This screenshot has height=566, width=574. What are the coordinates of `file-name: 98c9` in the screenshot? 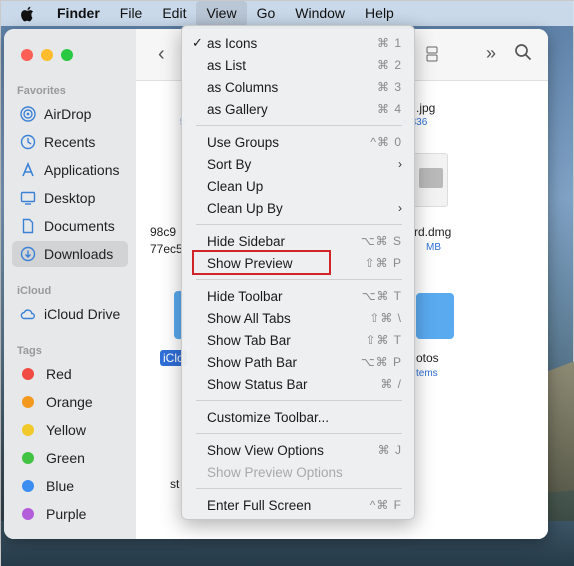 It's located at (163, 232).